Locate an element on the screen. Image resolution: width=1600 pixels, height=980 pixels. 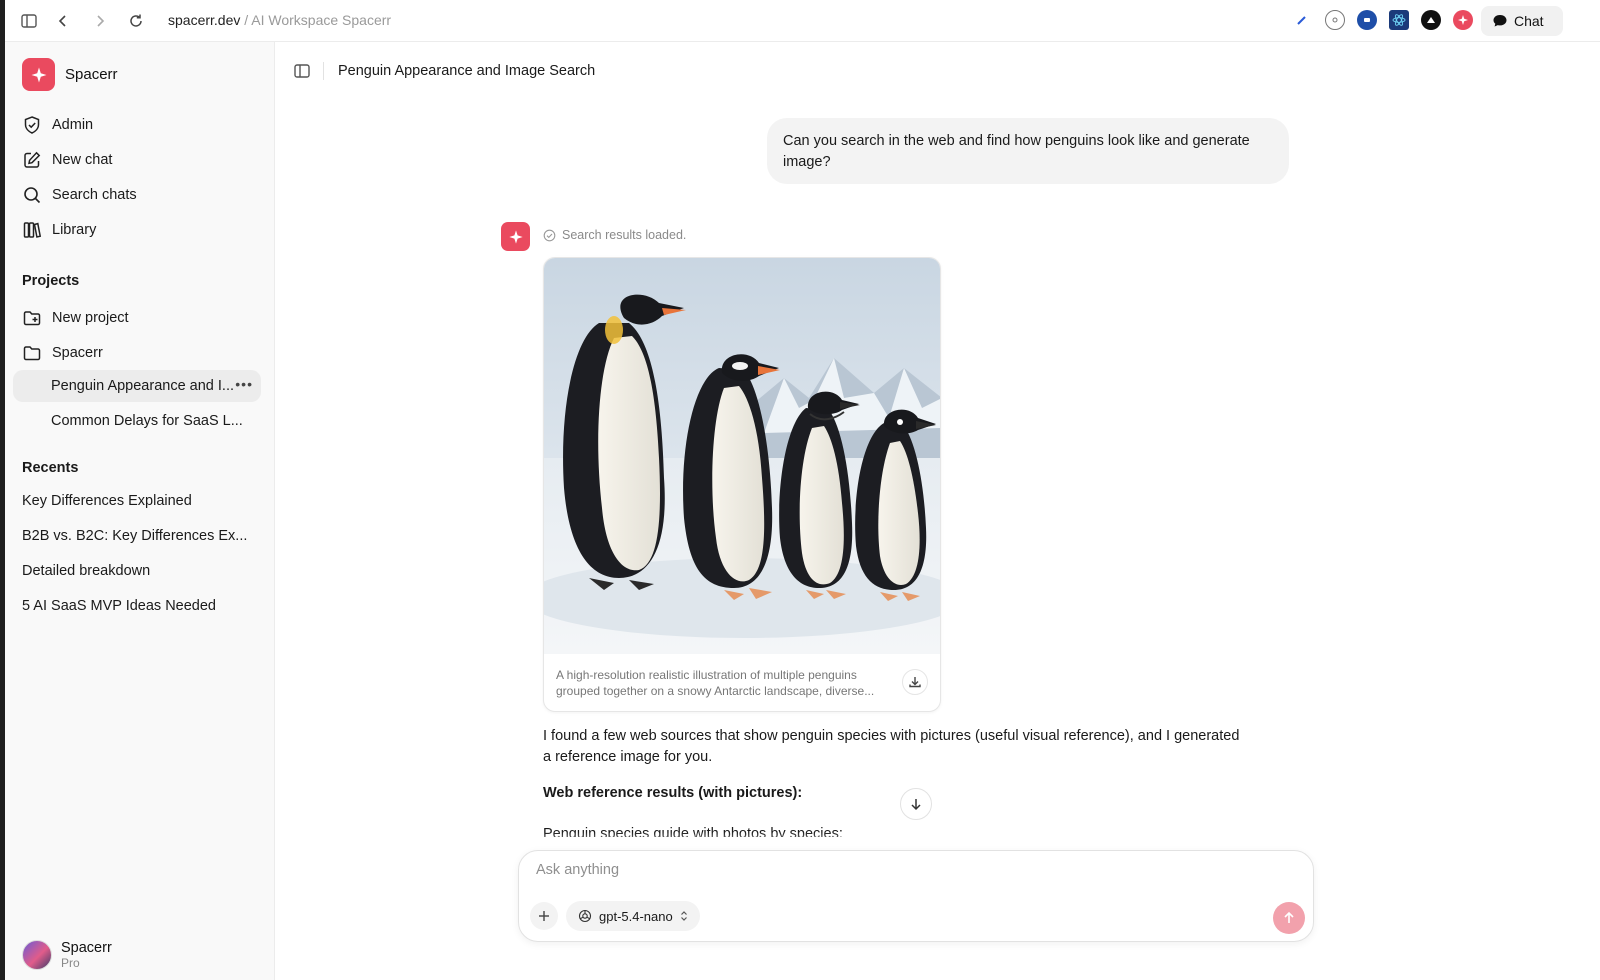
user-profile: Spacerr Pro is located at coordinates (67, 955).